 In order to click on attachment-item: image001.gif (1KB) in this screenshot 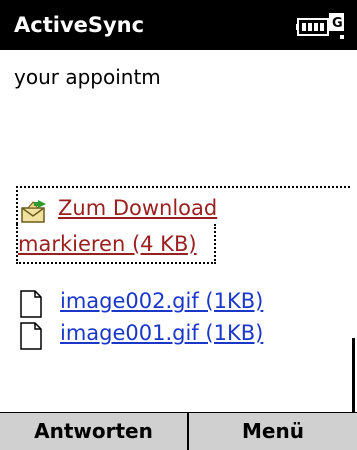, I will do `click(170, 334)`.